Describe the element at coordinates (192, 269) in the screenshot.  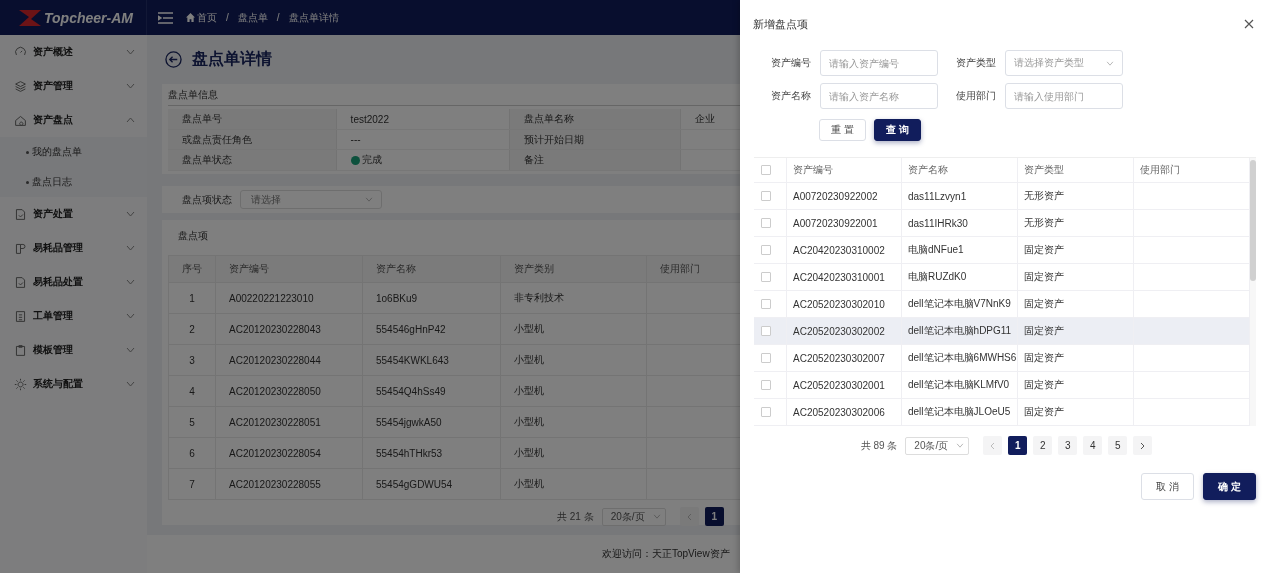
I see `column-header: 序号` at that location.